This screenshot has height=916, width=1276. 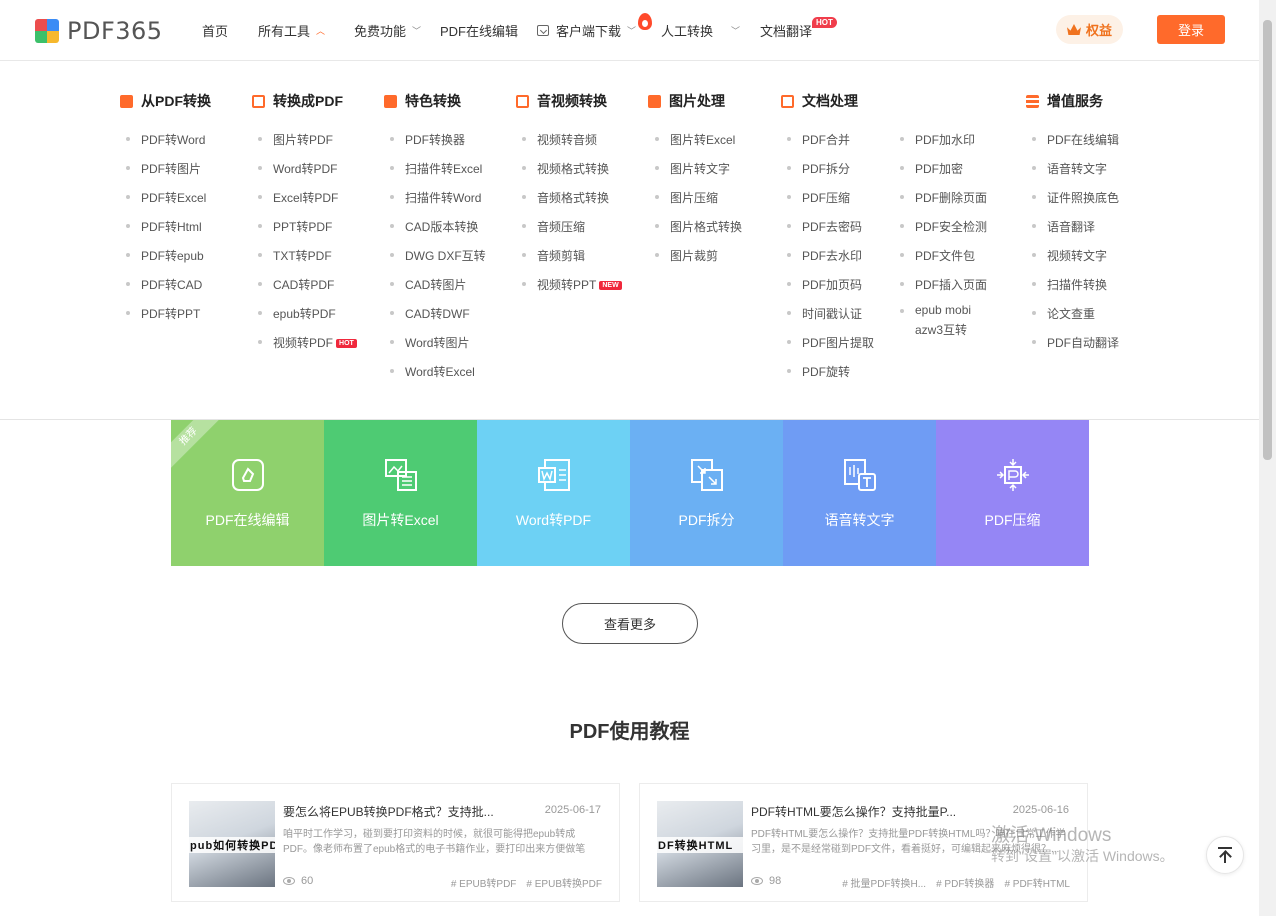 What do you see at coordinates (1075, 174) in the screenshot?
I see `menu-item: 语音转文字` at bounding box center [1075, 174].